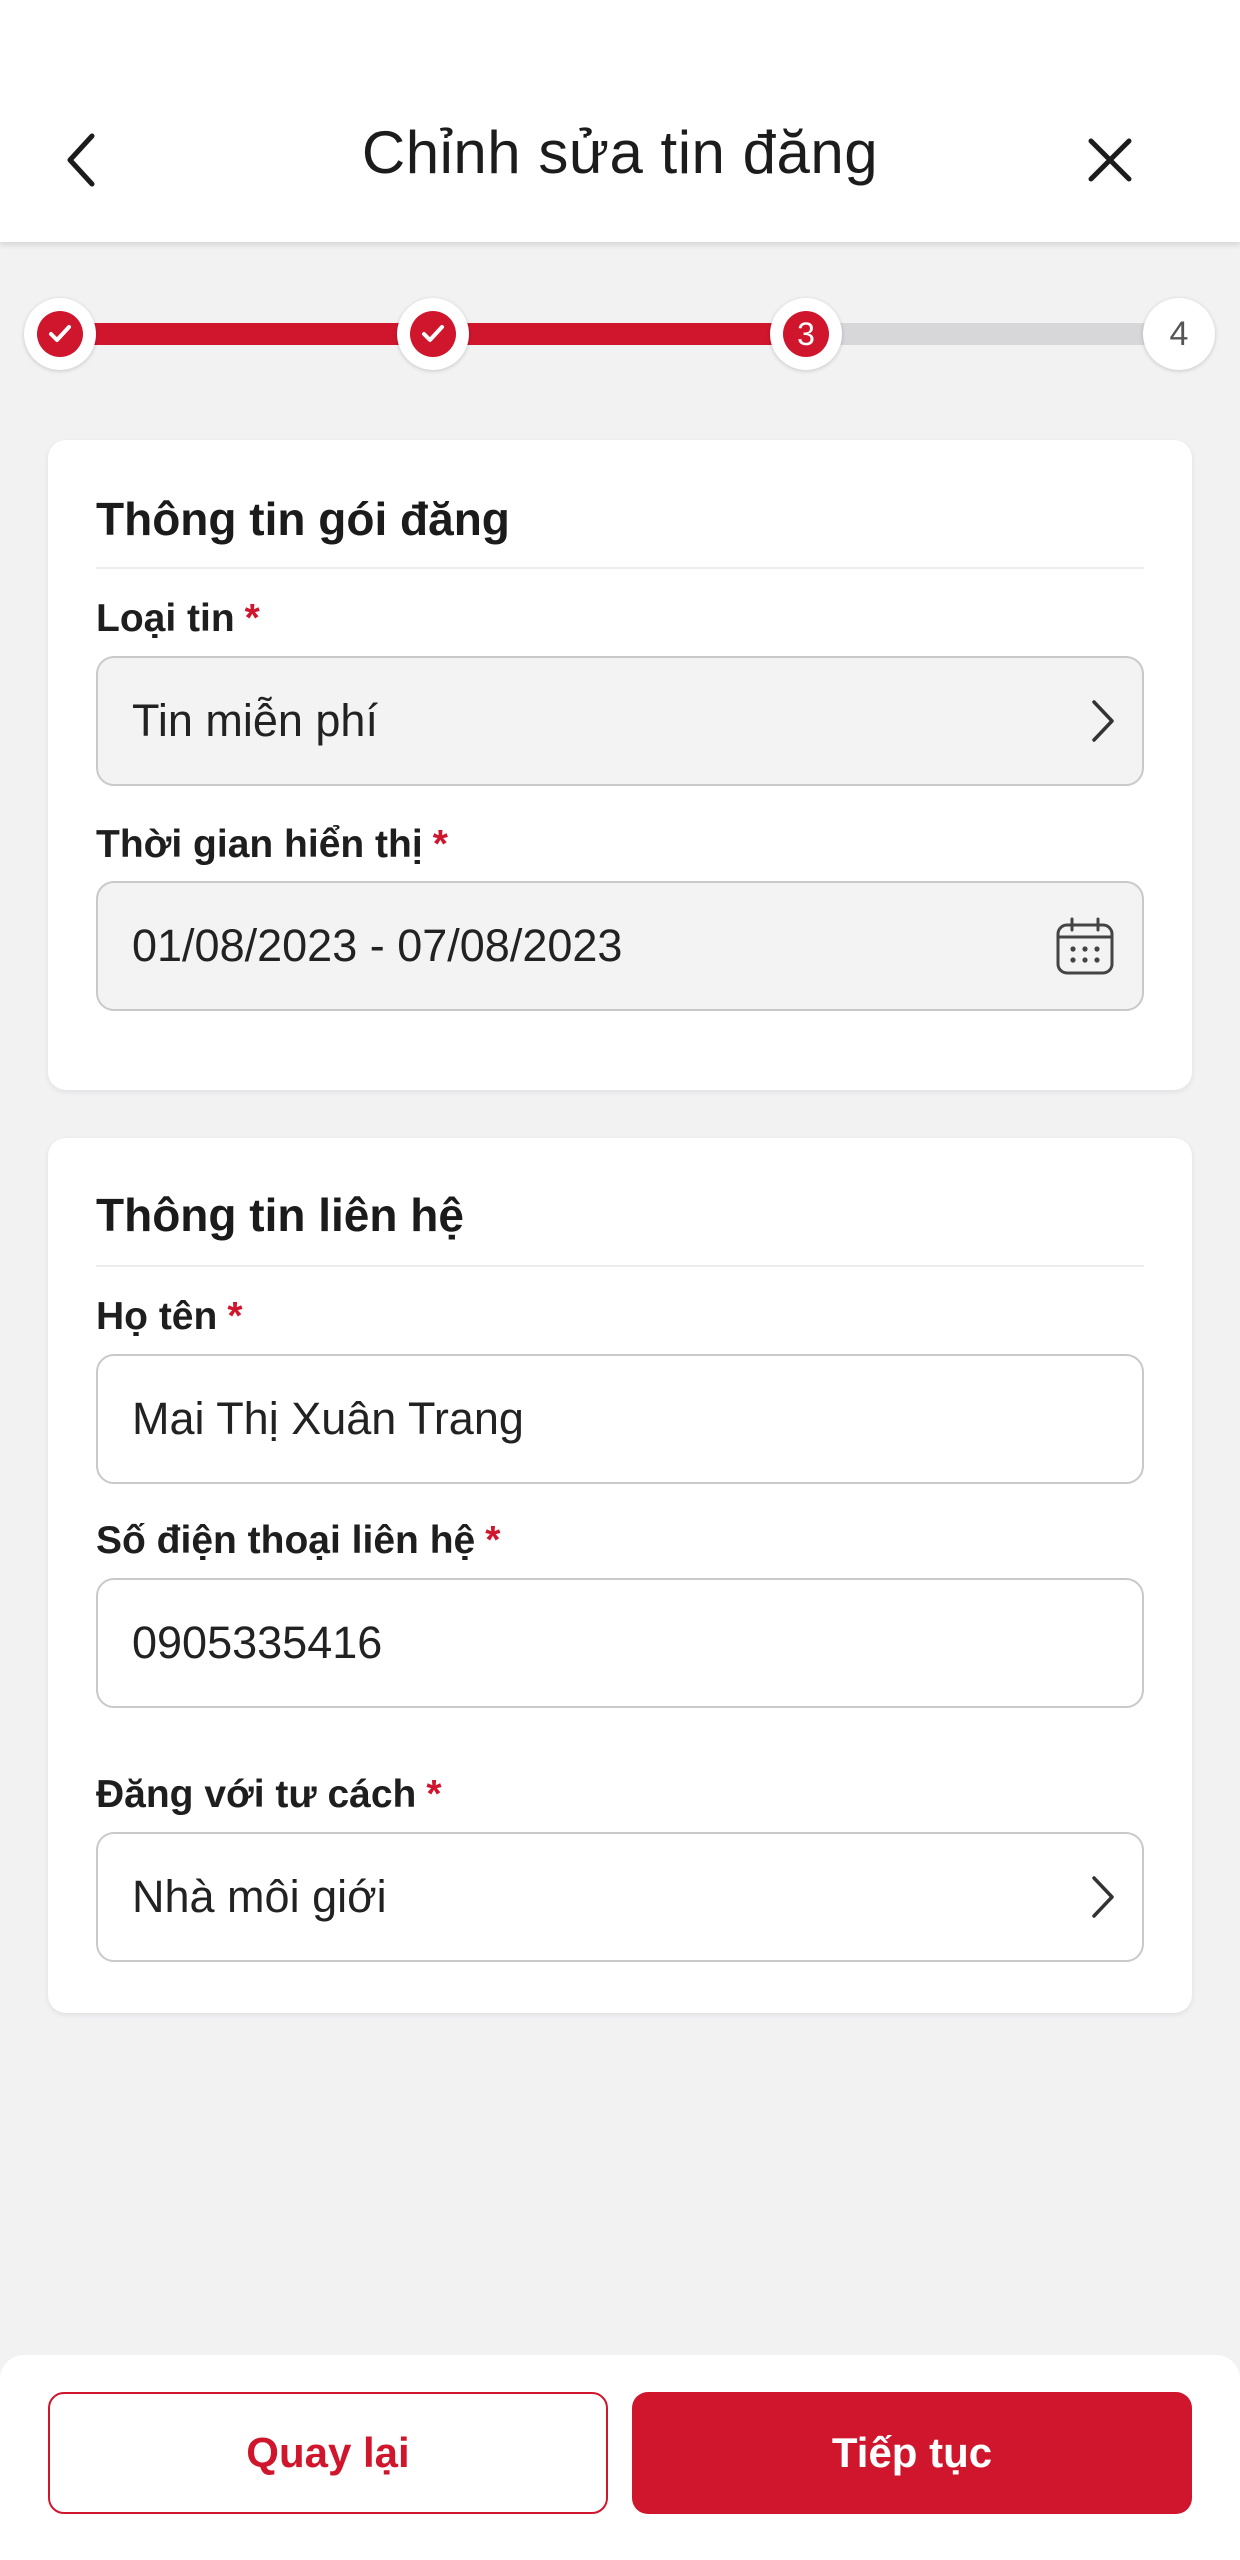 This screenshot has height=2560, width=1240. I want to click on display-time-picker: 01/08/2023 - 07/08/2023, so click(620, 946).